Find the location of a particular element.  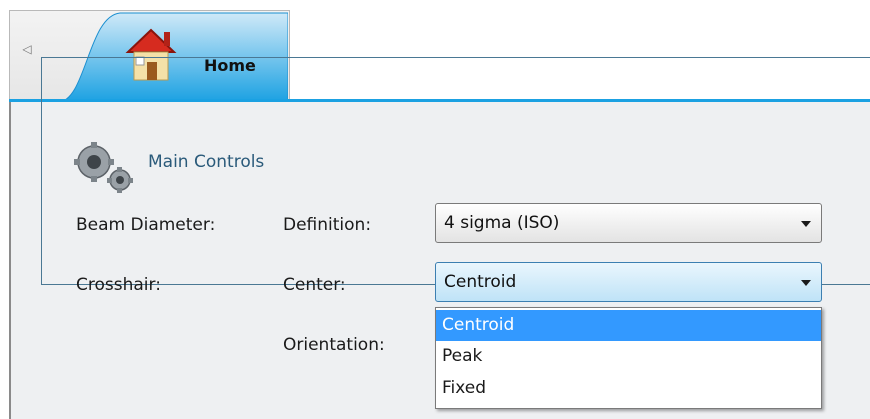

definition-dropdown: 4 sigma (ISO) is located at coordinates (628, 223).